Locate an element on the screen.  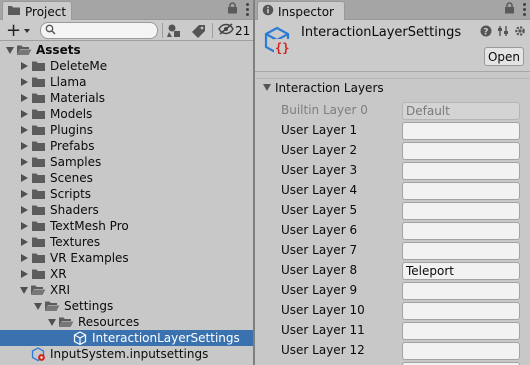
layer-row: User Layer 6 is located at coordinates (392, 231).